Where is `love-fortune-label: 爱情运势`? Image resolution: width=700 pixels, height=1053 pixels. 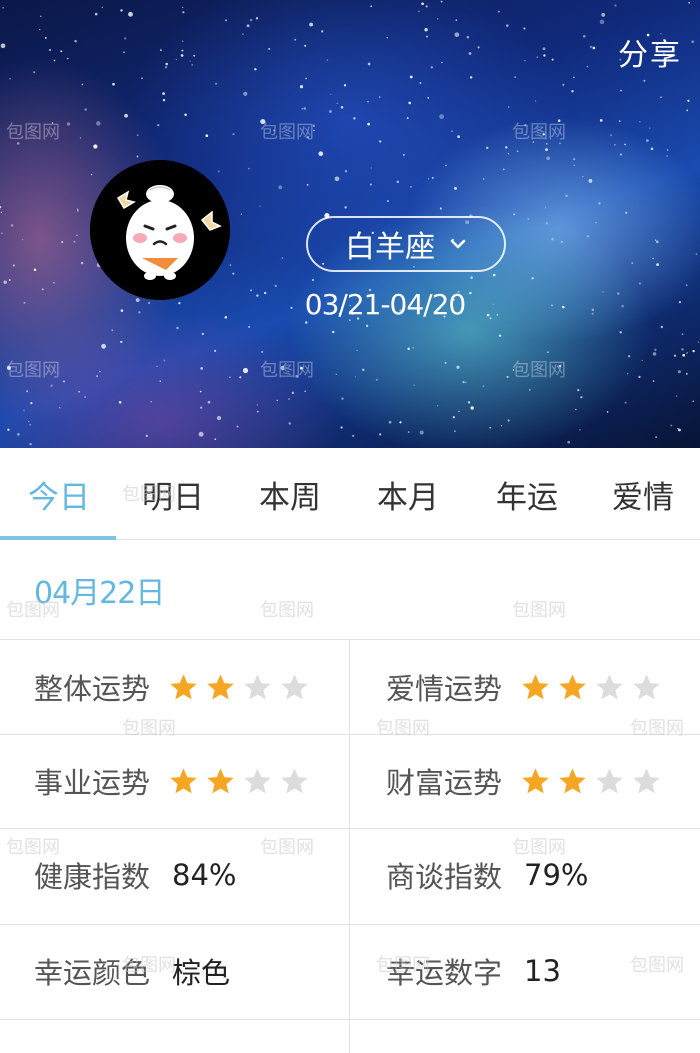 love-fortune-label: 爱情运势 is located at coordinates (444, 689).